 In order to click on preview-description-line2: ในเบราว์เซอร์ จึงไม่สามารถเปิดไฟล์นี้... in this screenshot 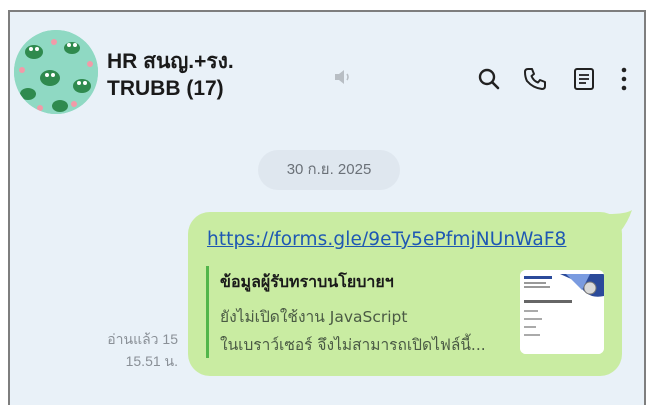, I will do `click(353, 345)`.